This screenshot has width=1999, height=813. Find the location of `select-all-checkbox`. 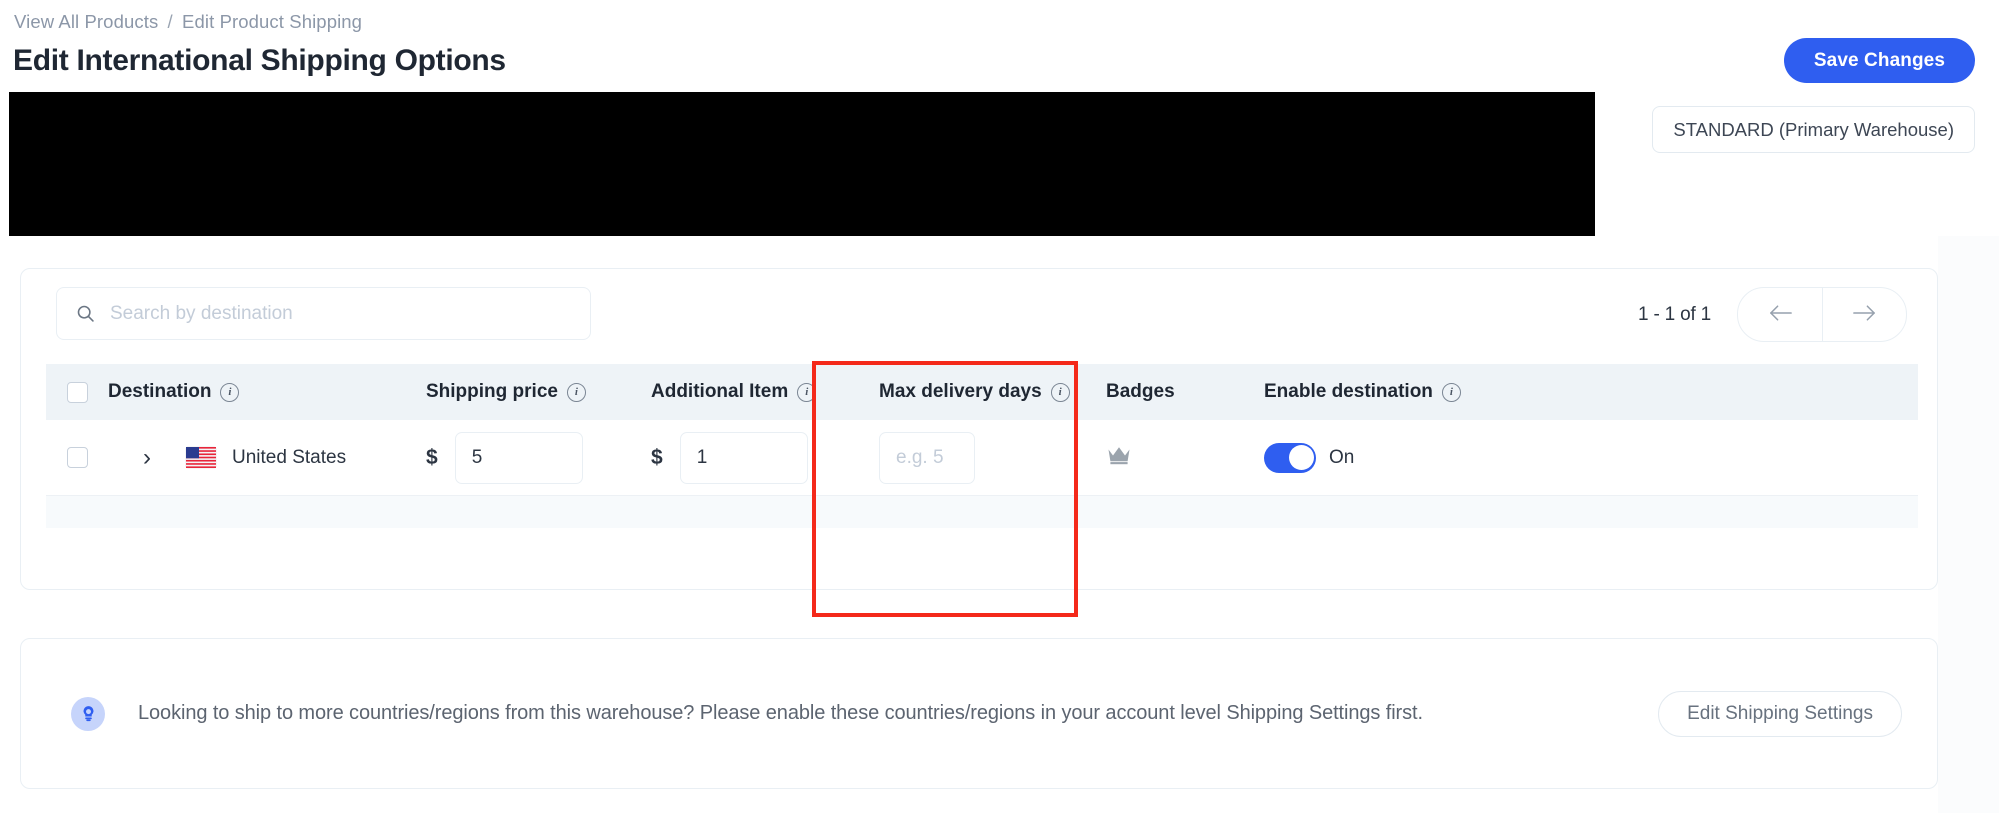

select-all-checkbox is located at coordinates (77, 392).